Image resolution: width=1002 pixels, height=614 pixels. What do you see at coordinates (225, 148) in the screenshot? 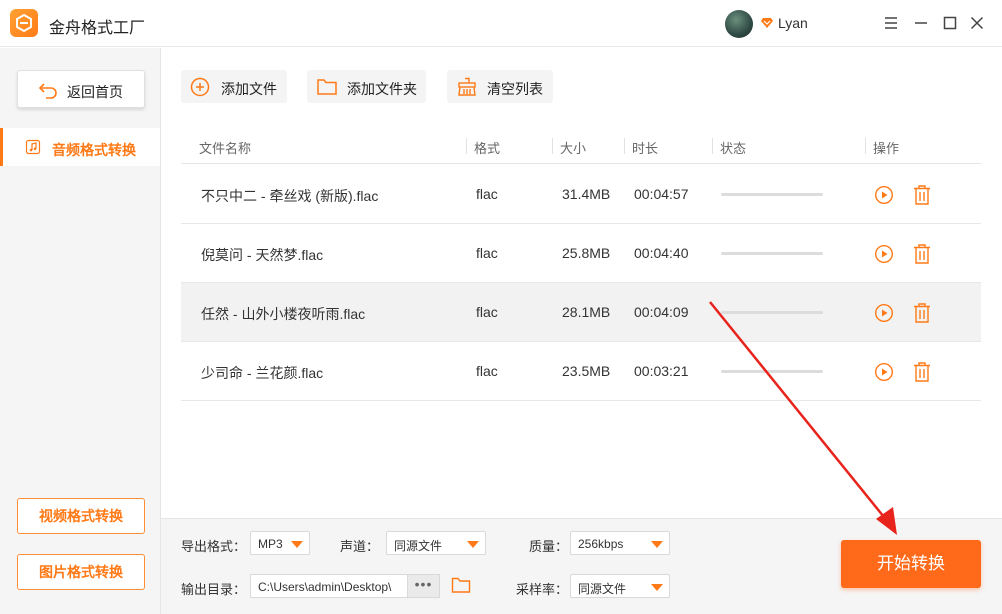
I see `column-header-name: 文件名称` at bounding box center [225, 148].